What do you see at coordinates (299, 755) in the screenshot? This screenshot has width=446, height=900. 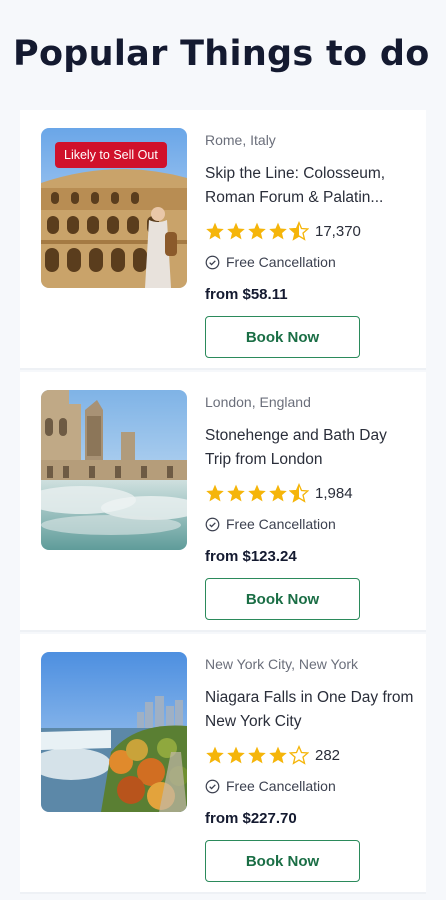 I see `star-empty-icon` at bounding box center [299, 755].